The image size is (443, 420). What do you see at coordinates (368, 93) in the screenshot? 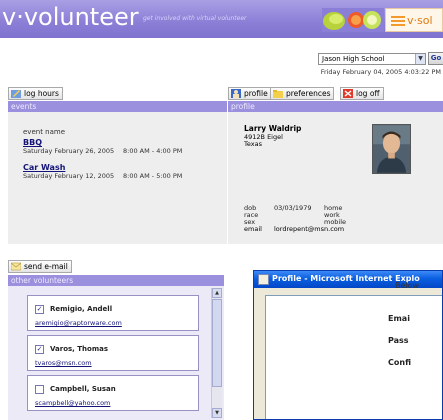
I see `log-off-label: log off` at bounding box center [368, 93].